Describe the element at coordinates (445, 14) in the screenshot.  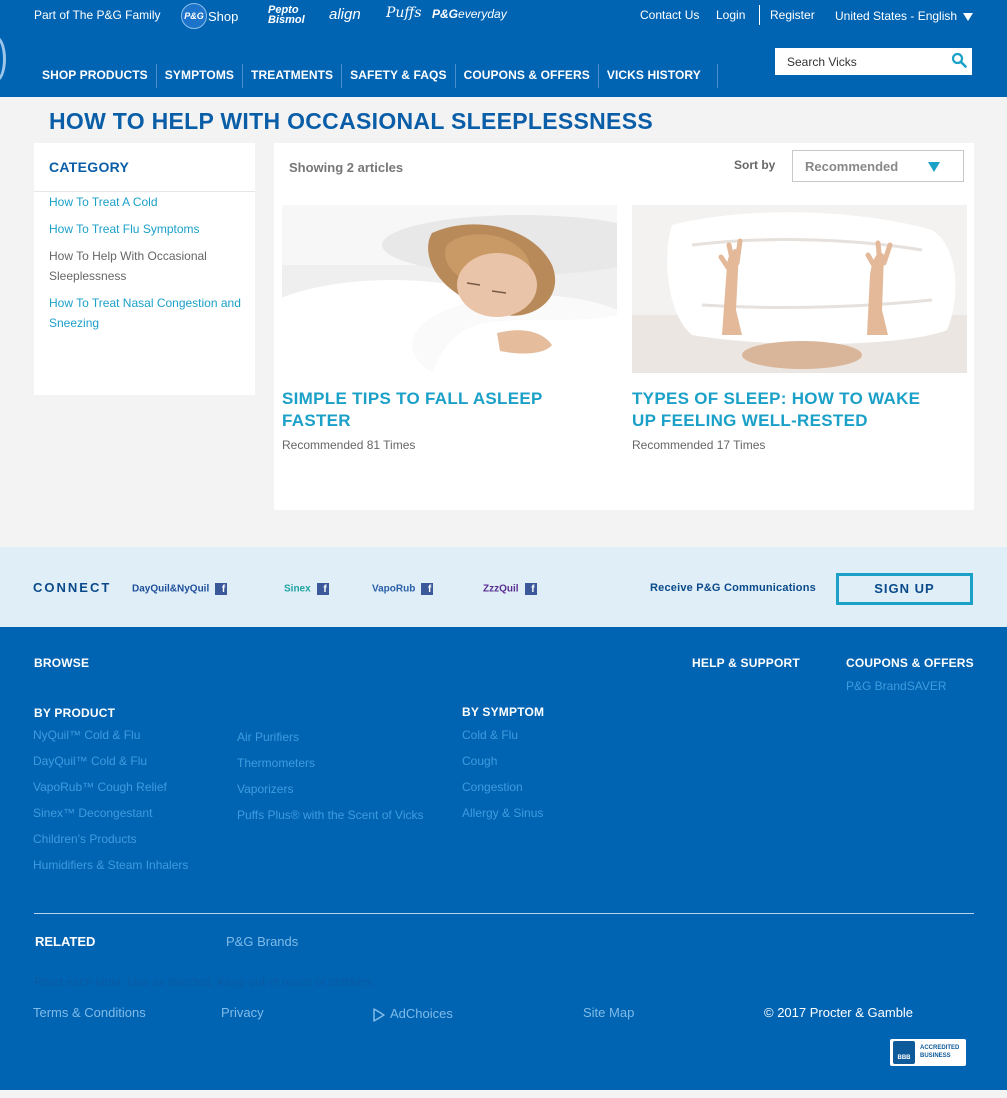
I see `pg-everyday-mark: P&G` at that location.